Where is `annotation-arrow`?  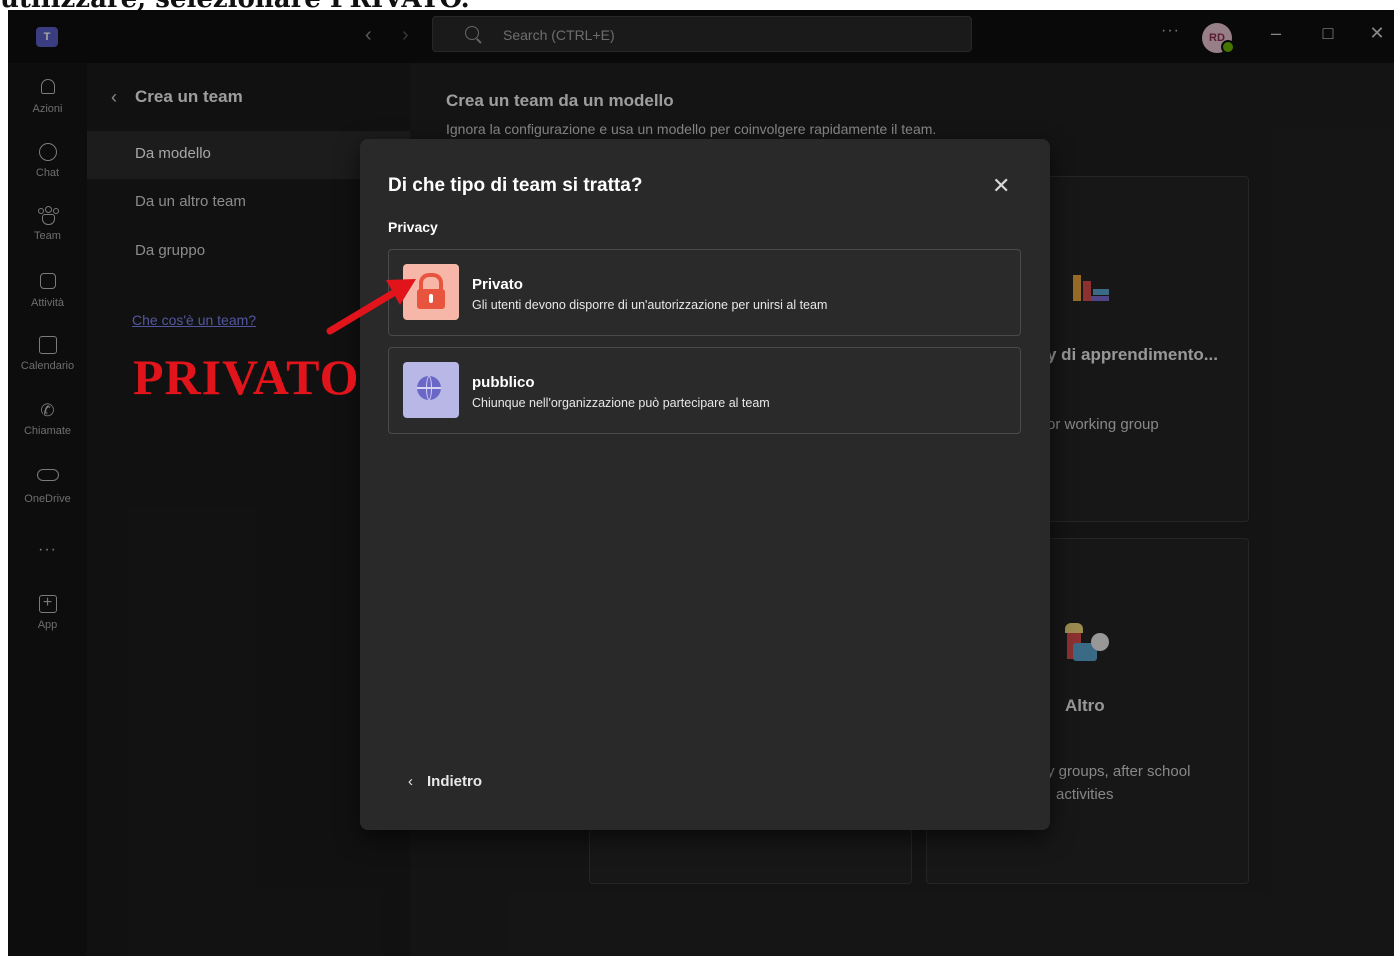 annotation-arrow is located at coordinates (371, 307).